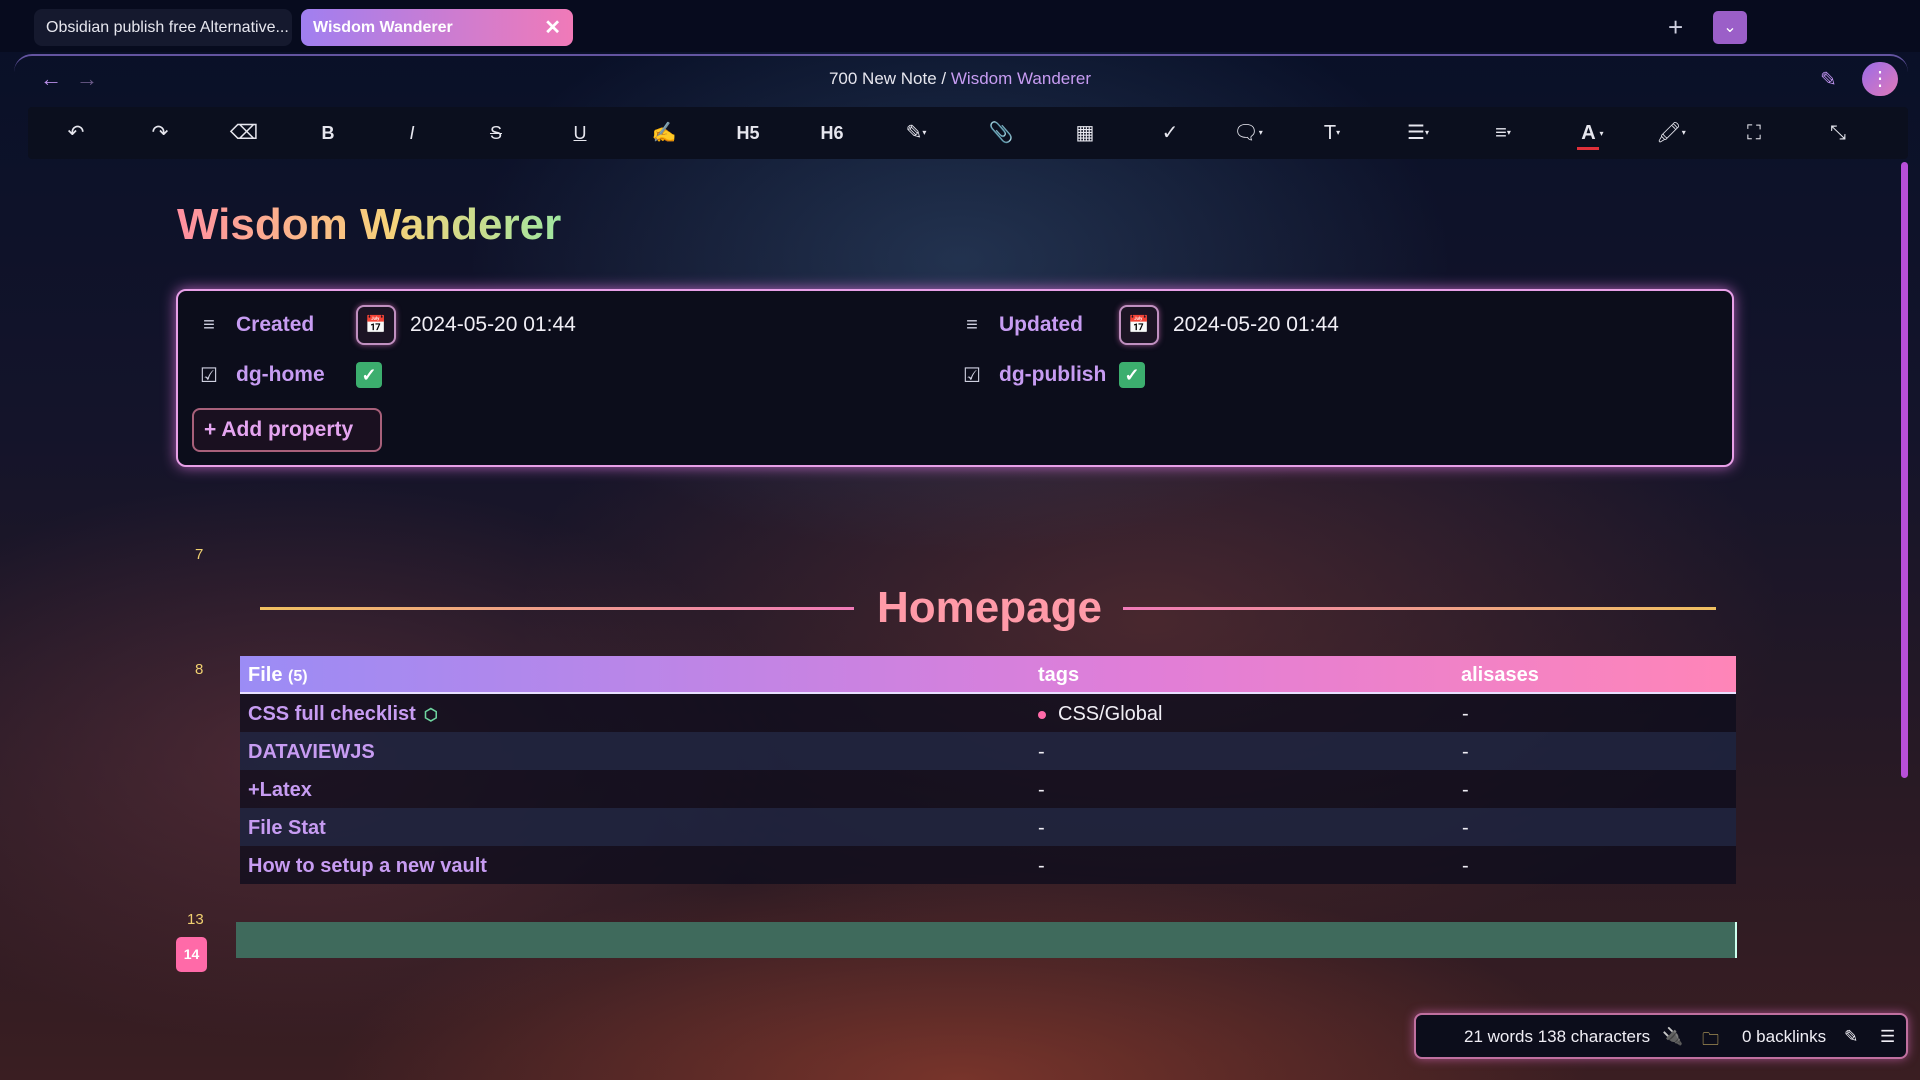  Describe the element at coordinates (1587, 133) in the screenshot. I see `font-color-dropdown-icon: A ▾` at that location.